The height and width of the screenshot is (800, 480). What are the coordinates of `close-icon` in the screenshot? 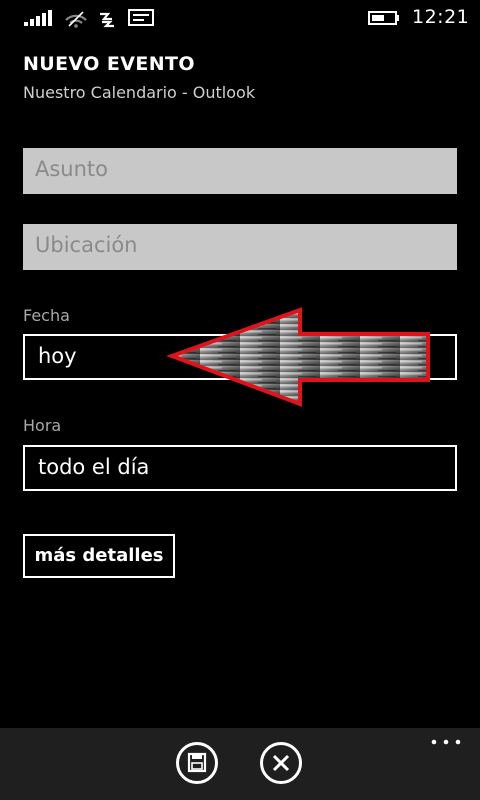 It's located at (281, 763).